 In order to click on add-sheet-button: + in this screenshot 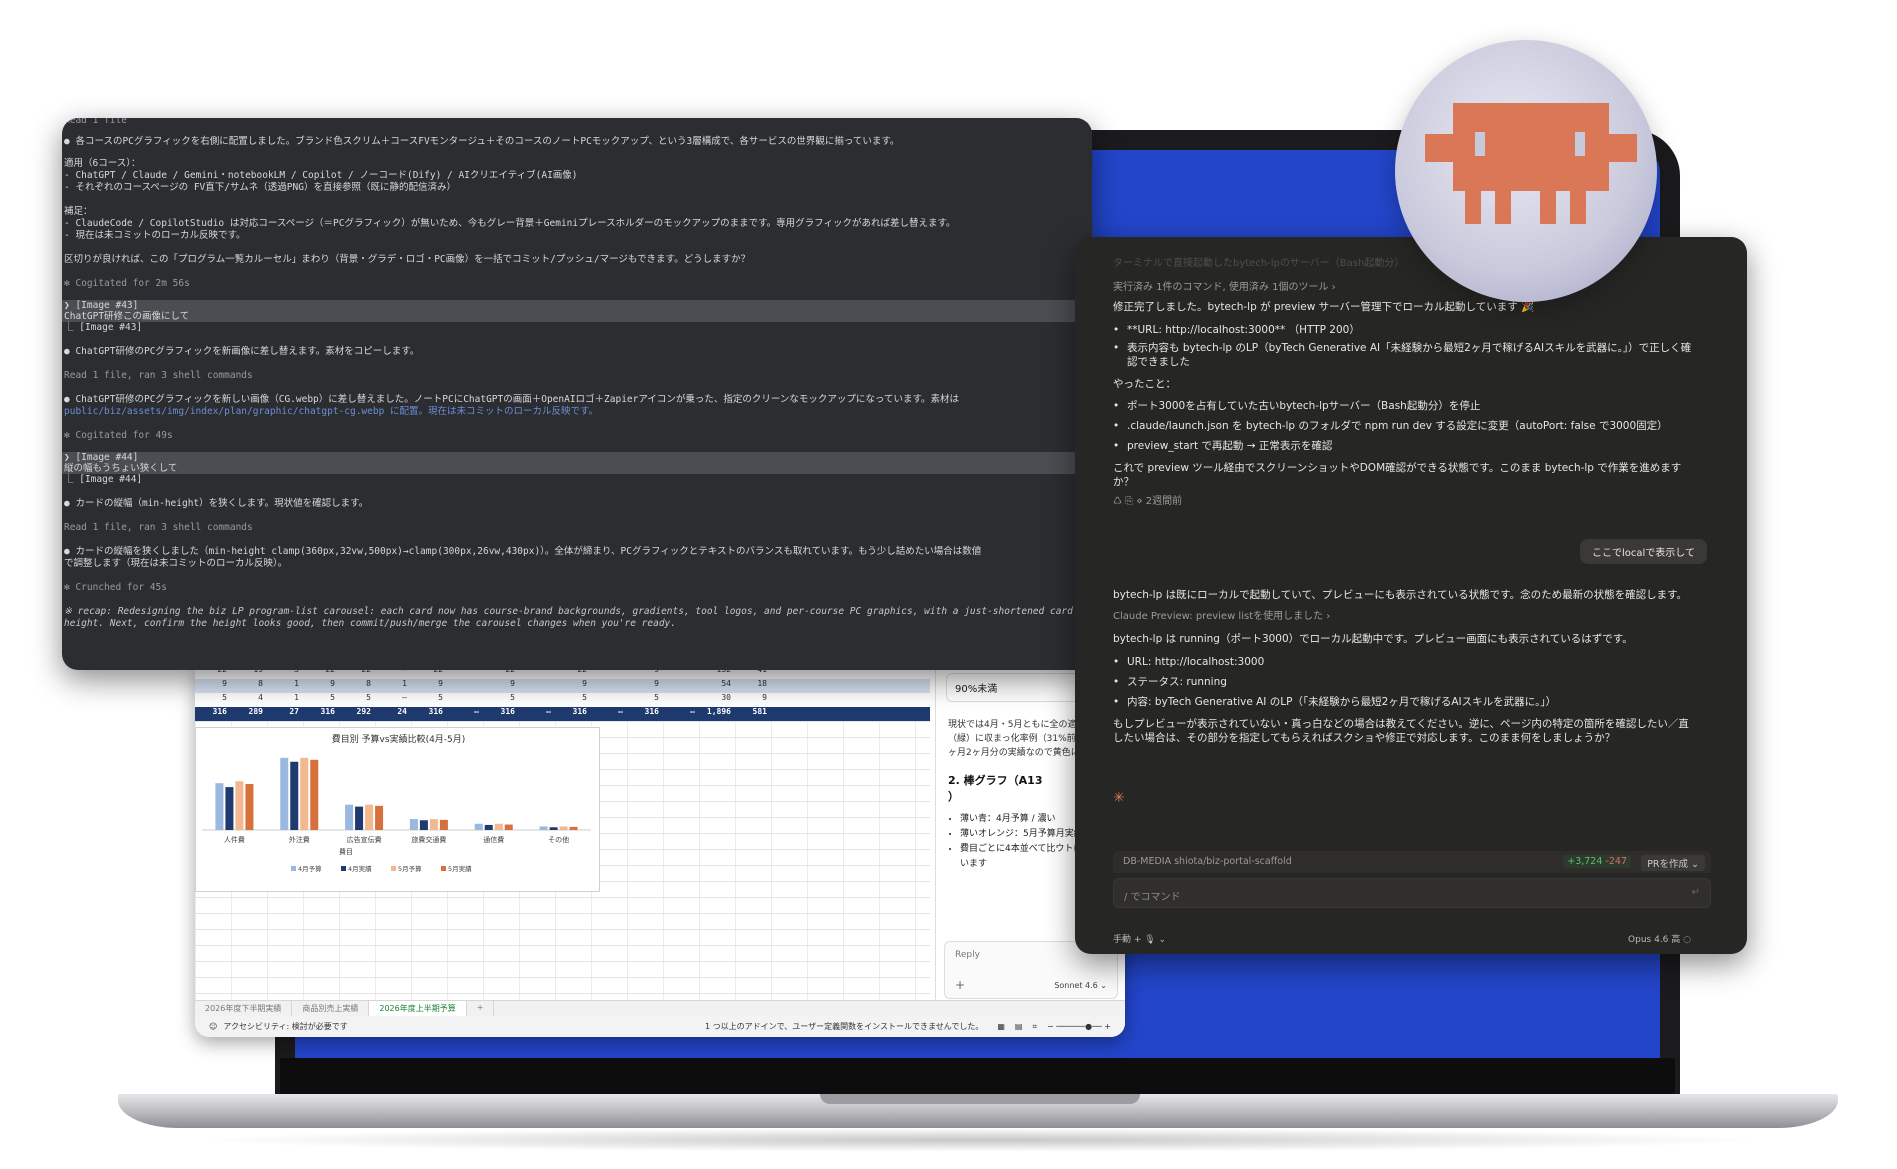, I will do `click(481, 1008)`.